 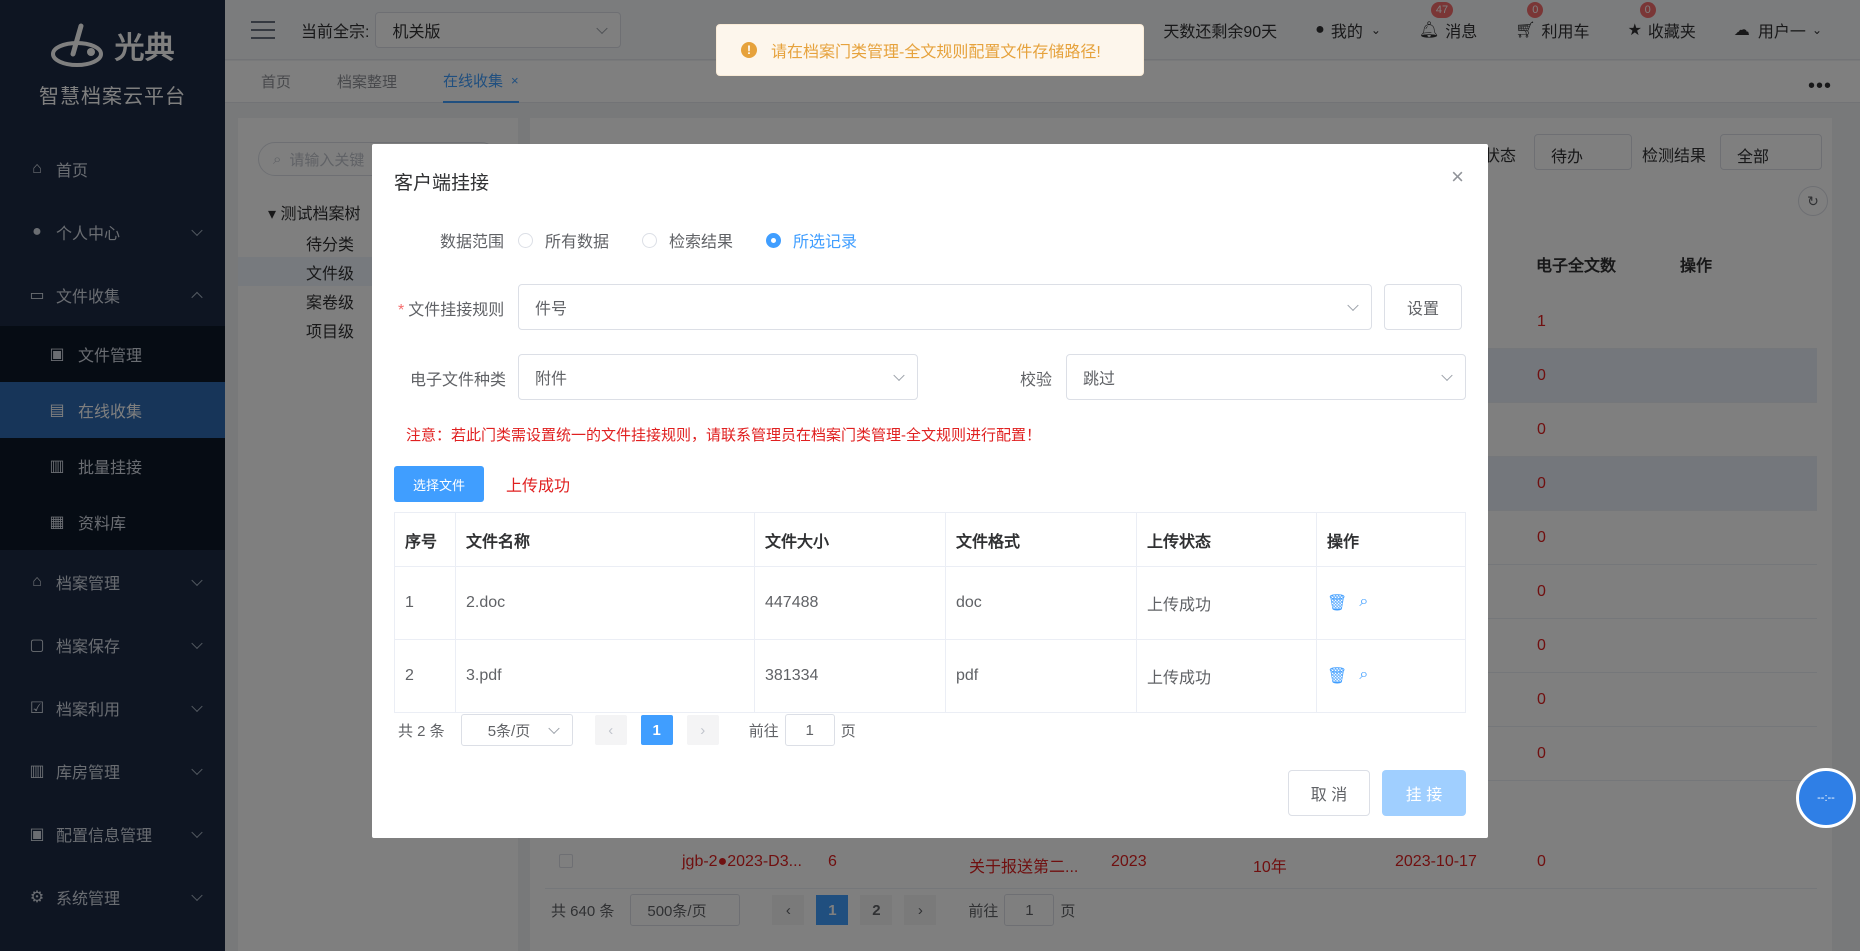 I want to click on scope-radio-all: 所有数据, so click(x=563, y=240).